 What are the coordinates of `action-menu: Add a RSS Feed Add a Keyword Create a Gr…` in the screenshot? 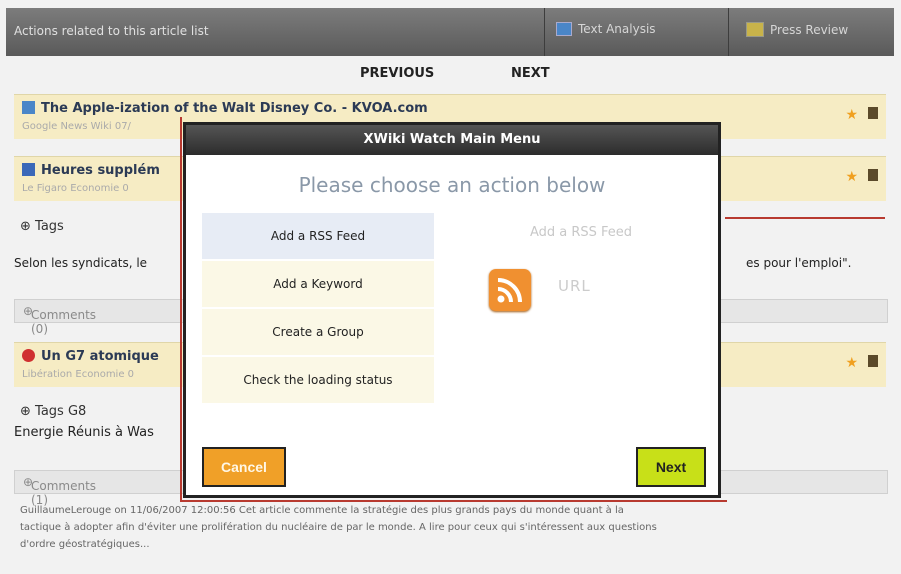 It's located at (318, 309).